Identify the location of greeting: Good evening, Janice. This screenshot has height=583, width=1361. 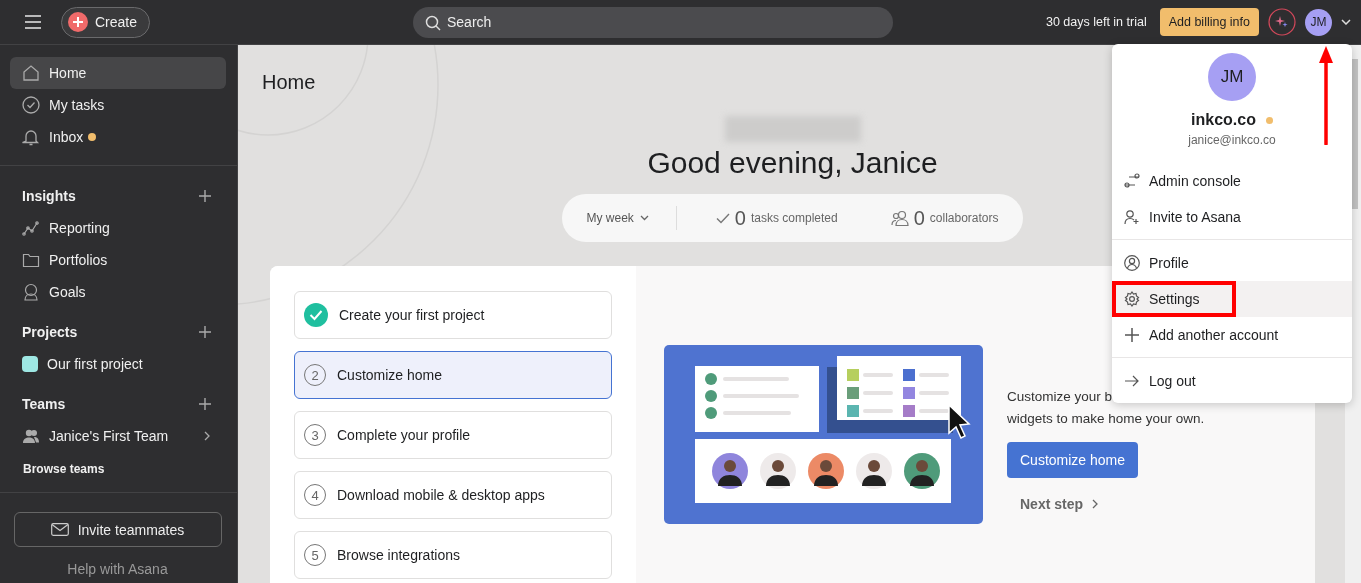
(792, 163).